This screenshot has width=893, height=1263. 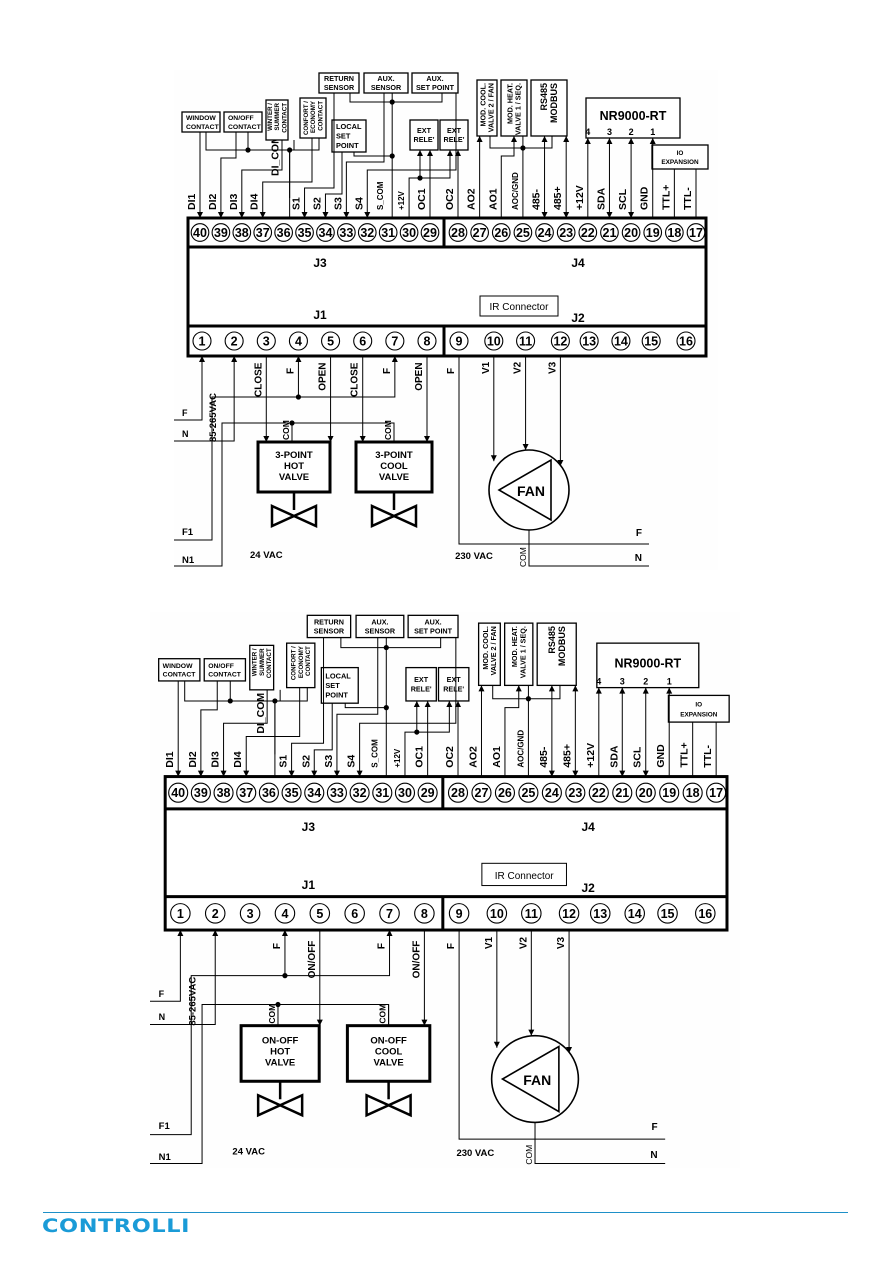 I want to click on signal-label-v2-t11: V2, so click(x=518, y=367).